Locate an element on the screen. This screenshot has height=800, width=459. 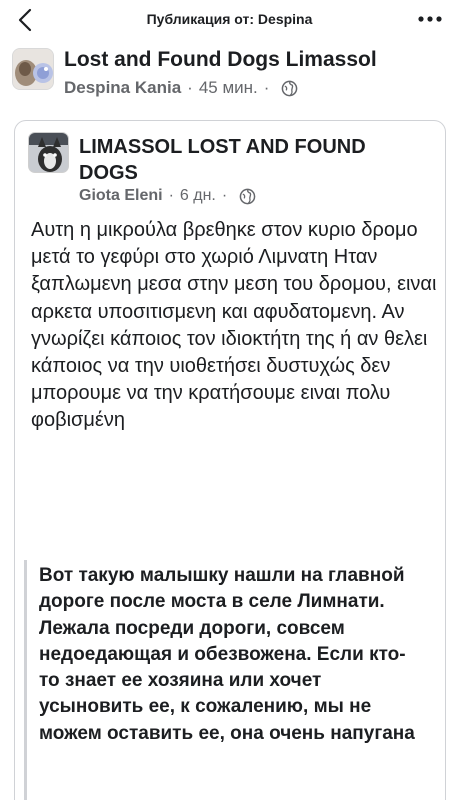
top-bar: Публикация от: Despina is located at coordinates (229, 20).